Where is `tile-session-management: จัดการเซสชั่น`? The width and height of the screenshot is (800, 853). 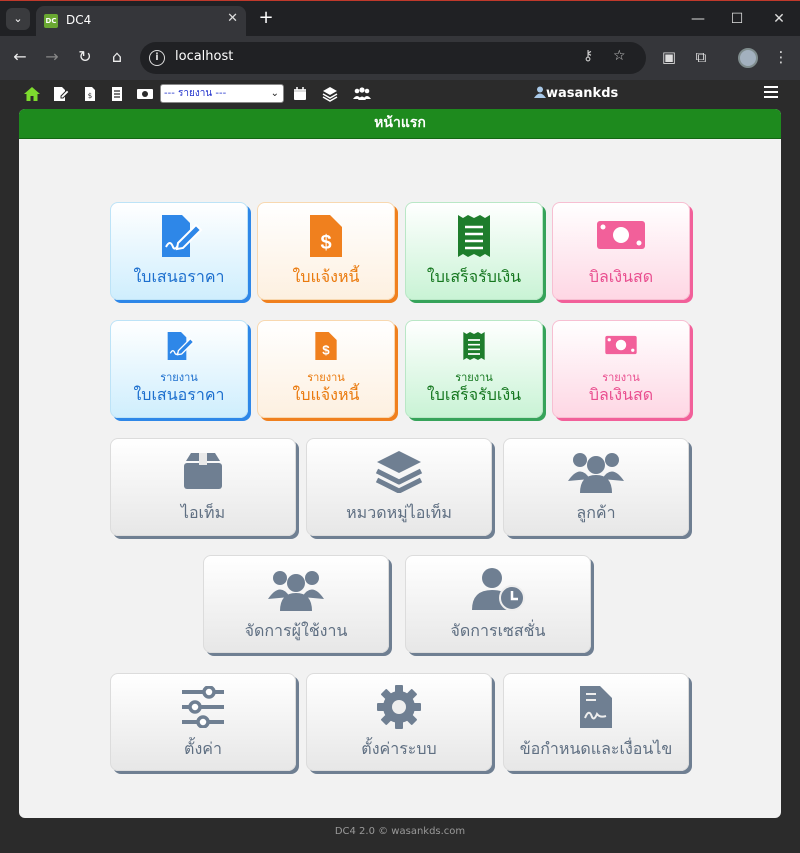
tile-session-management: จัดการเซสชั่น is located at coordinates (498, 604).